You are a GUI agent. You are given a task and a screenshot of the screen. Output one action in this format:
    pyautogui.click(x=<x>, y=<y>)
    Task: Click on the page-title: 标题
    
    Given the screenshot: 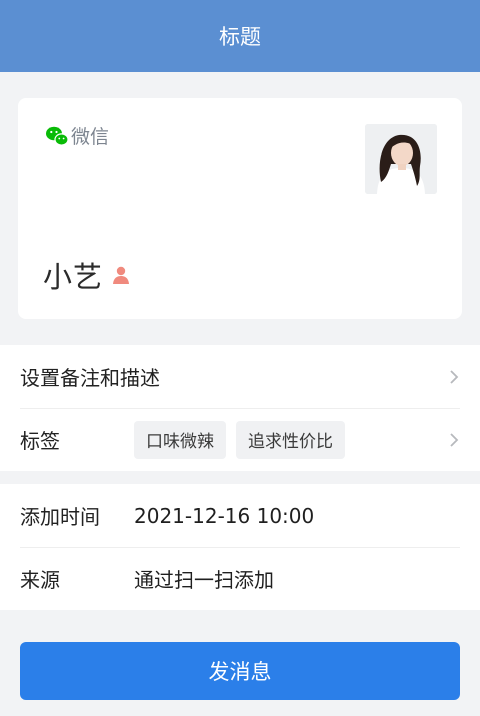 What is the action you would take?
    pyautogui.click(x=240, y=37)
    